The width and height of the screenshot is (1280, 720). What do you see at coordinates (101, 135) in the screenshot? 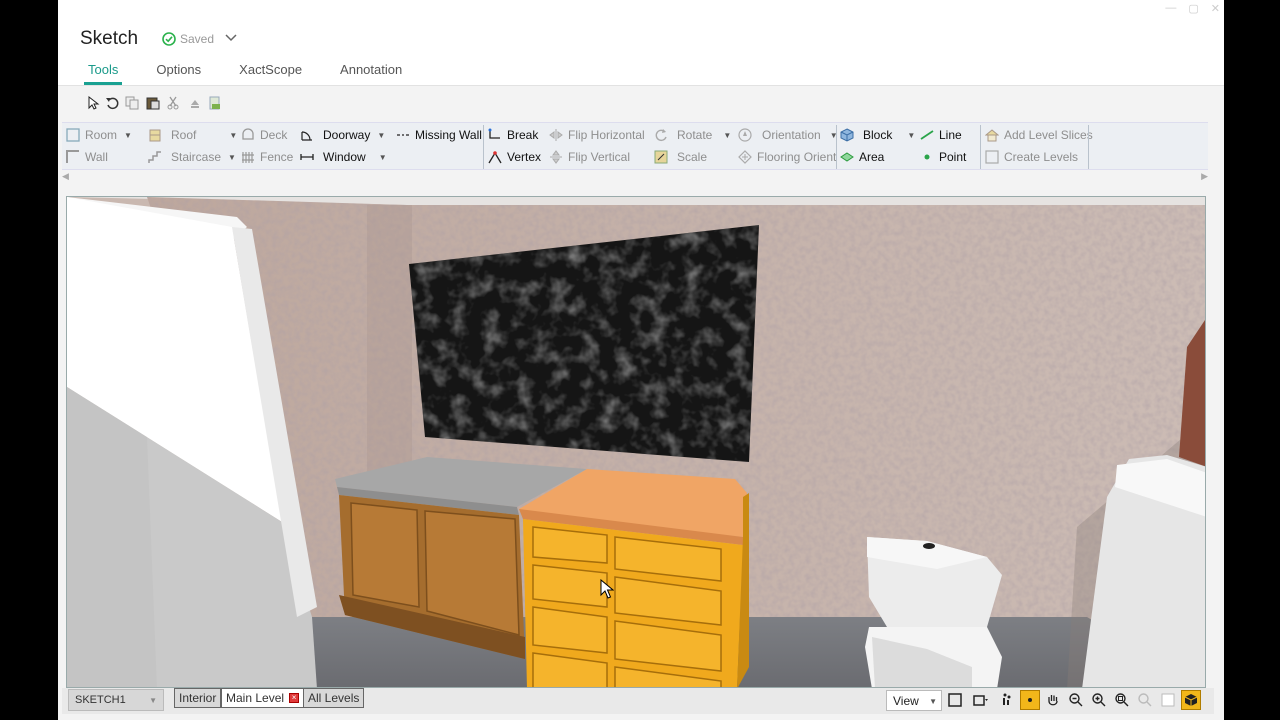
I see `room-label: Room` at bounding box center [101, 135].